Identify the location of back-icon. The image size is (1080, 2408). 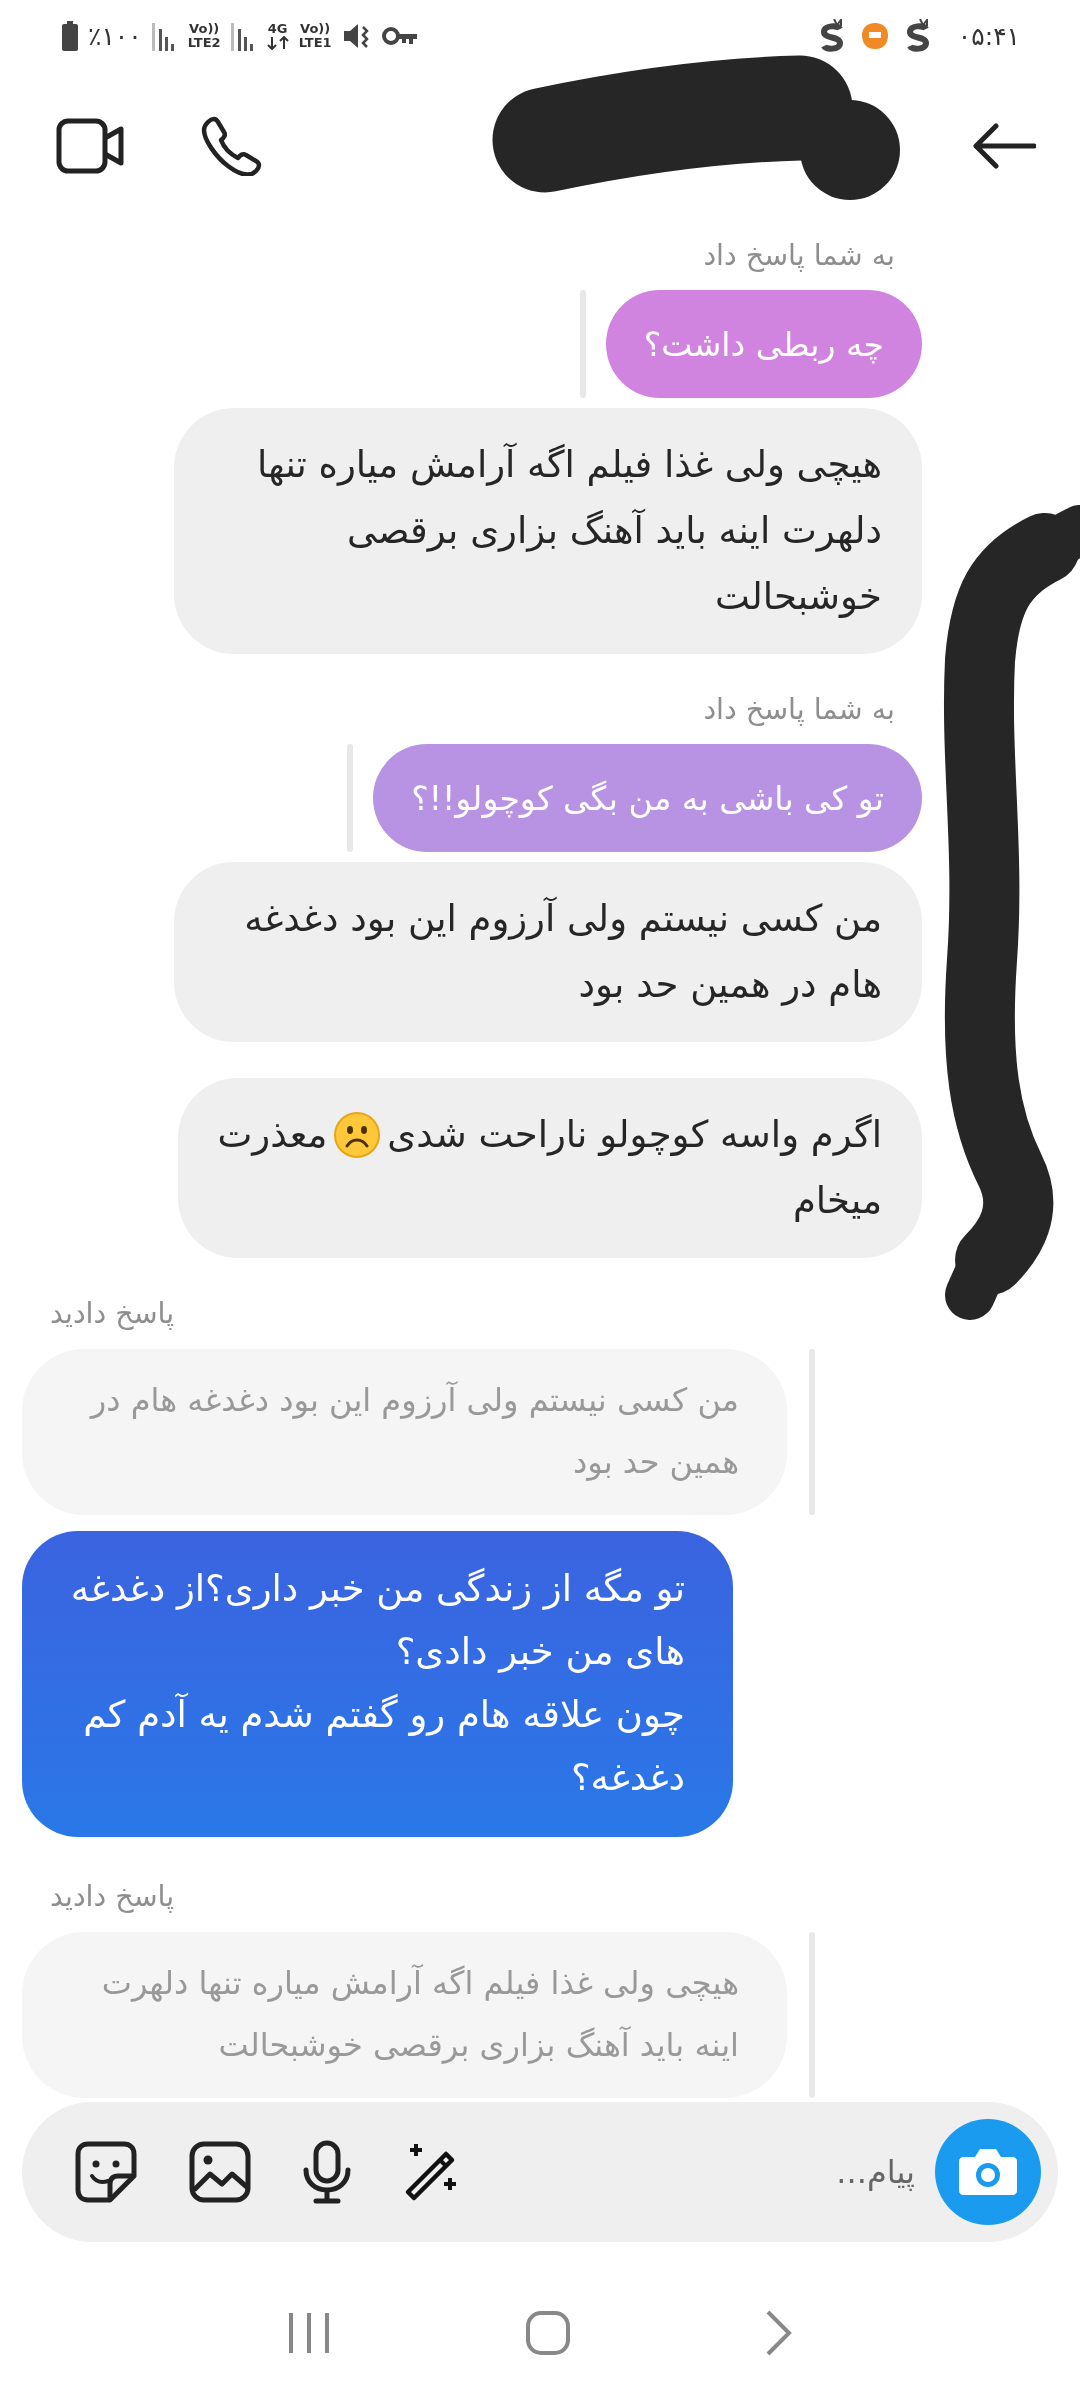
(779, 2333).